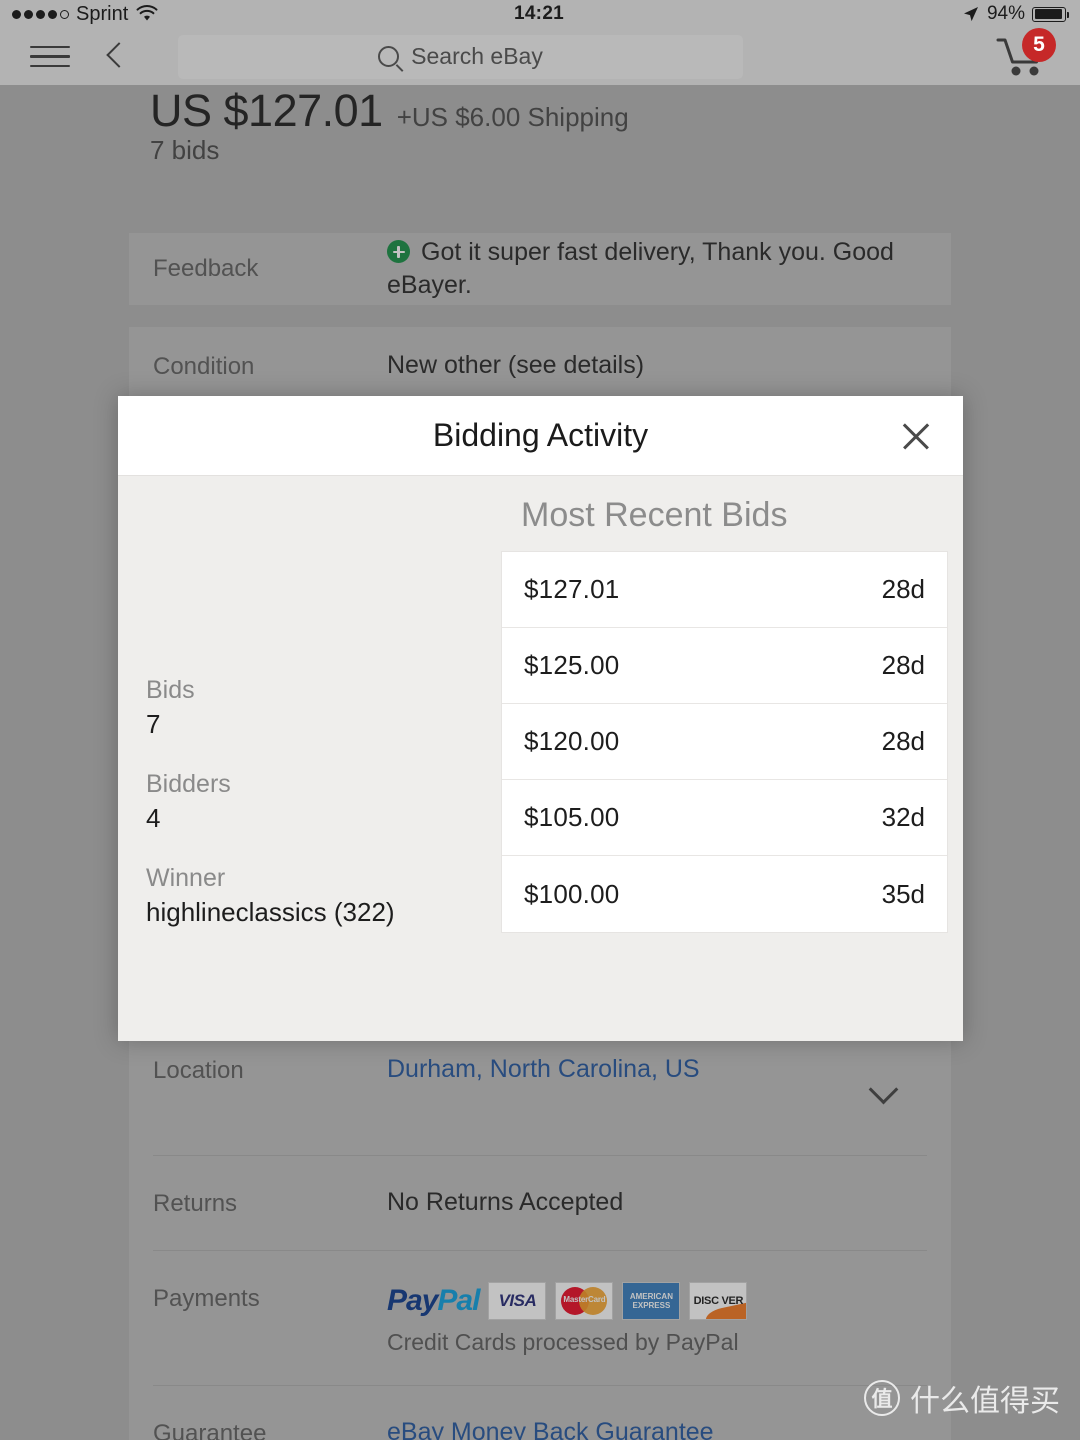  What do you see at coordinates (170, 690) in the screenshot?
I see `summary-label-bids: Bids` at bounding box center [170, 690].